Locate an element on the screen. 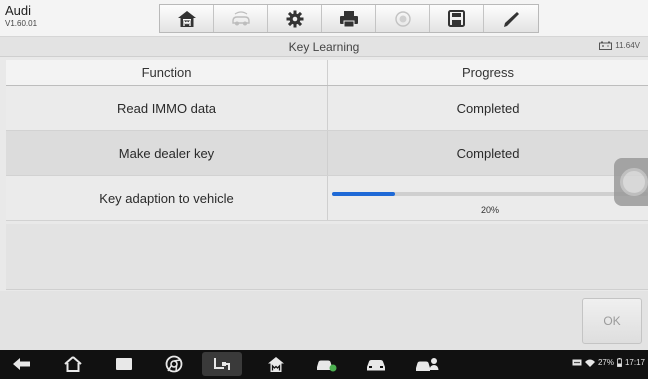  android-nav-bar: 27% 17:17 is located at coordinates (324, 364).